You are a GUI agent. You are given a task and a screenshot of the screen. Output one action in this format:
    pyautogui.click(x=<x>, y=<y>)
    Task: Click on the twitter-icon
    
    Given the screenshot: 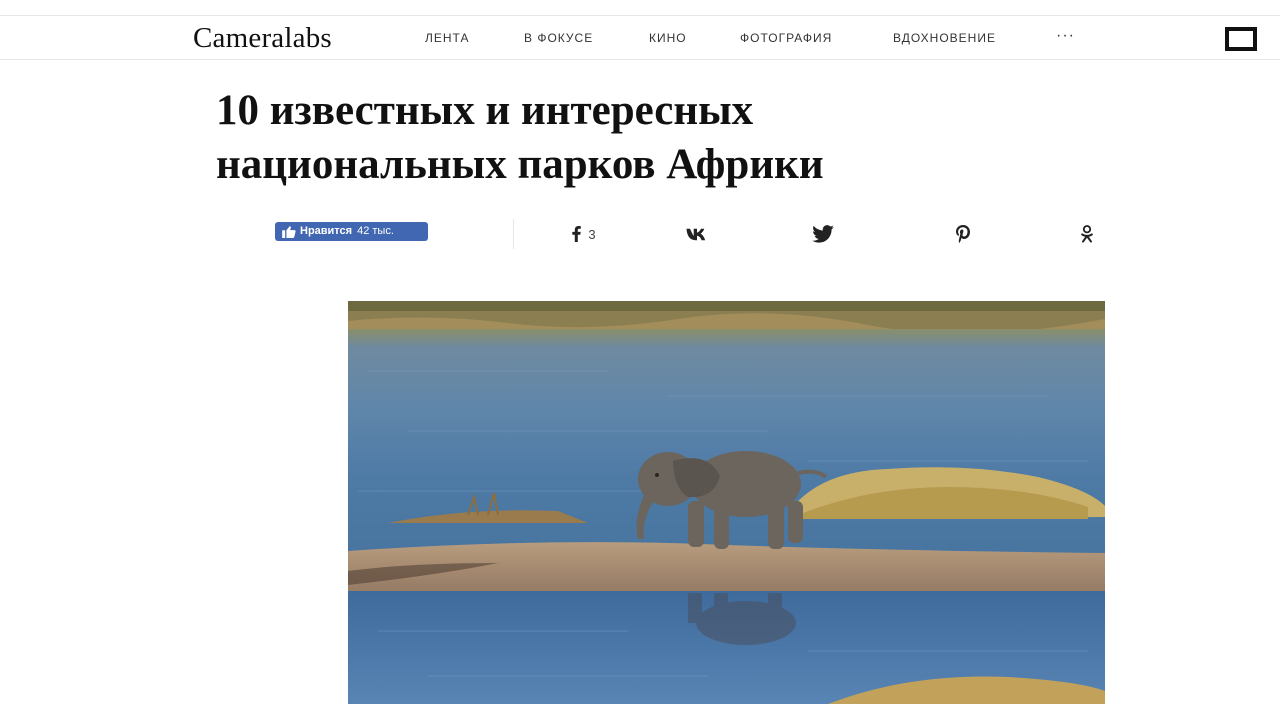 What is the action you would take?
    pyautogui.click(x=823, y=234)
    